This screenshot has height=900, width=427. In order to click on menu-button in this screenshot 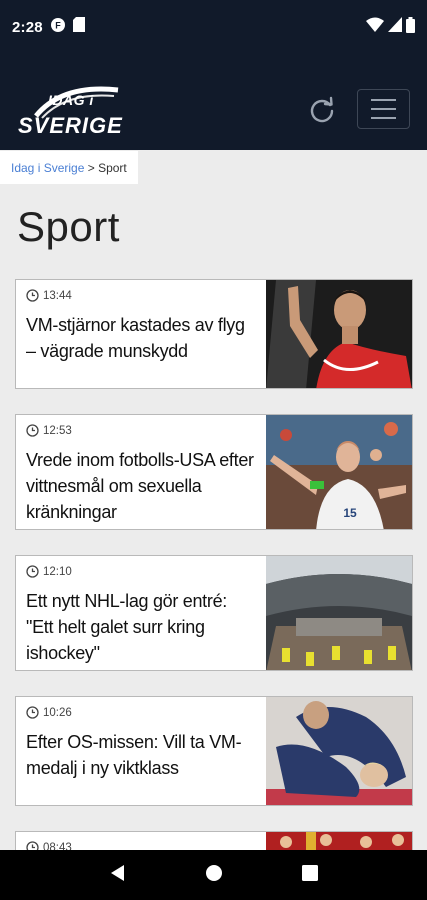, I will do `click(383, 109)`.